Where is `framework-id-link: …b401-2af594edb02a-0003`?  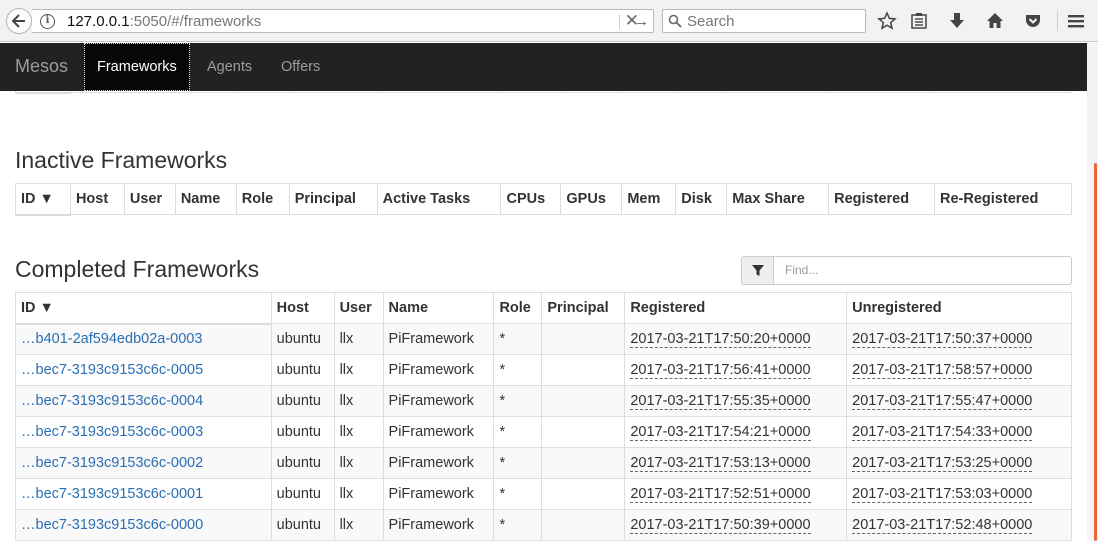 framework-id-link: …b401-2af594edb02a-0003 is located at coordinates (111, 339).